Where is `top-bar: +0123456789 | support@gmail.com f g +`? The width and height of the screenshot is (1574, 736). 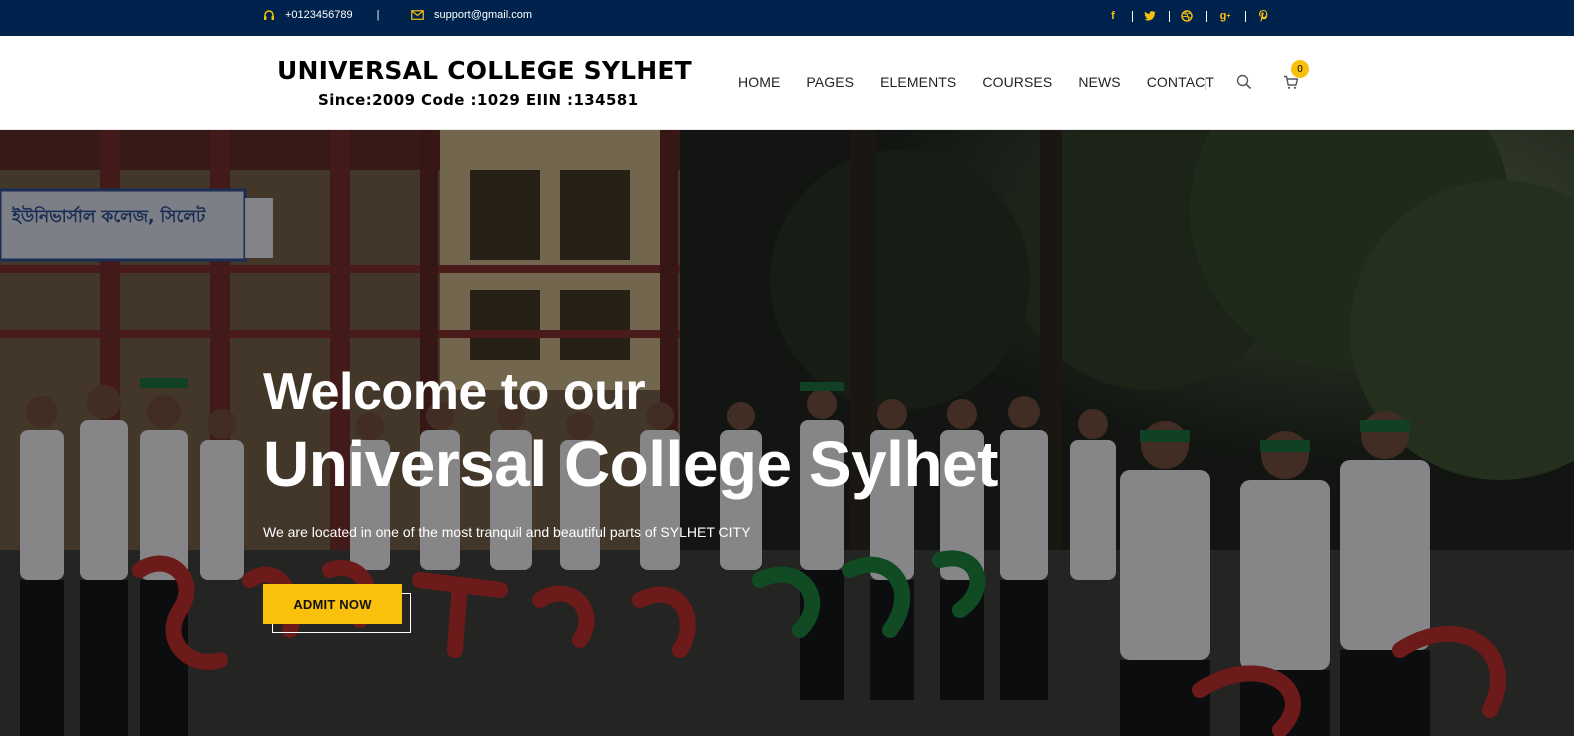
top-bar: +0123456789 | support@gmail.com f g + is located at coordinates (787, 18).